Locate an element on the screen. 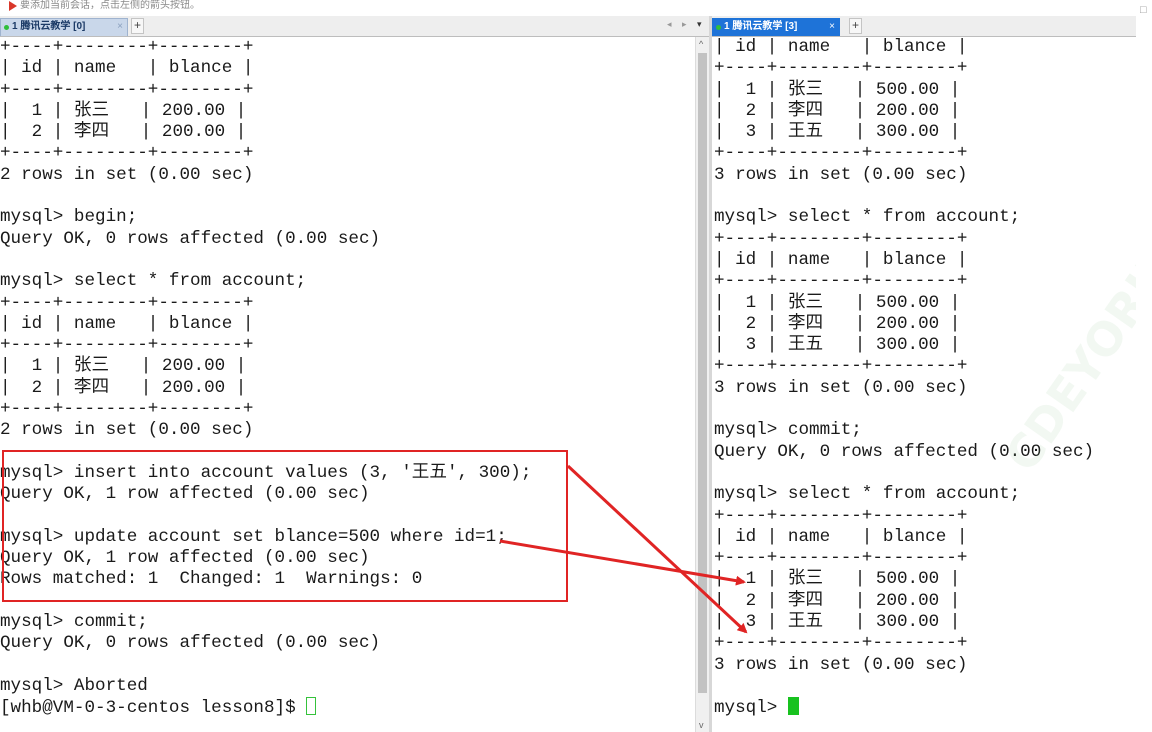 The image size is (1152, 732). tab-left-session: 1 腾讯云教学 [0] × is located at coordinates (64, 27).